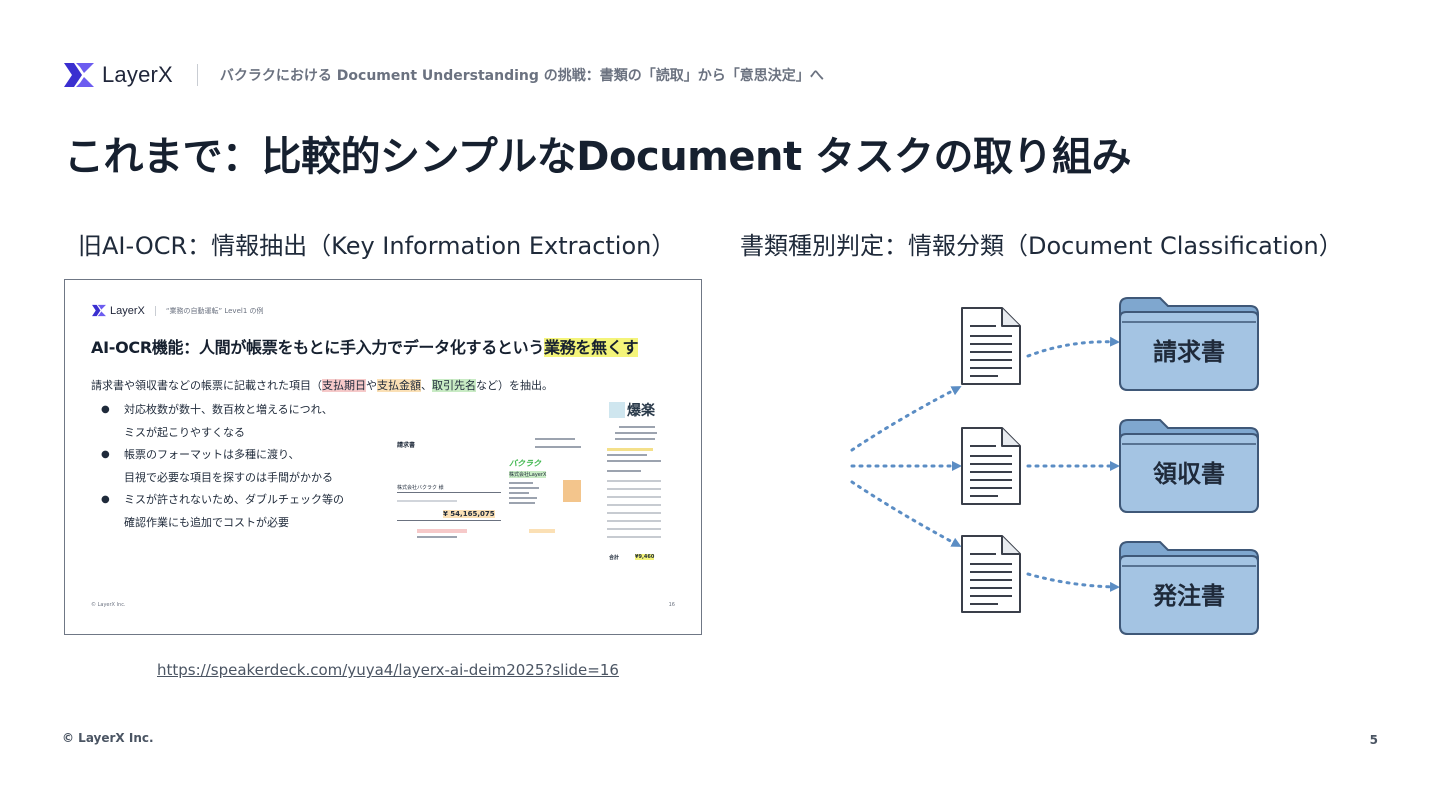 This screenshot has width=1440, height=810. I want to click on classification-diagram: 請求書 領収書 発注書, so click(1054, 466).